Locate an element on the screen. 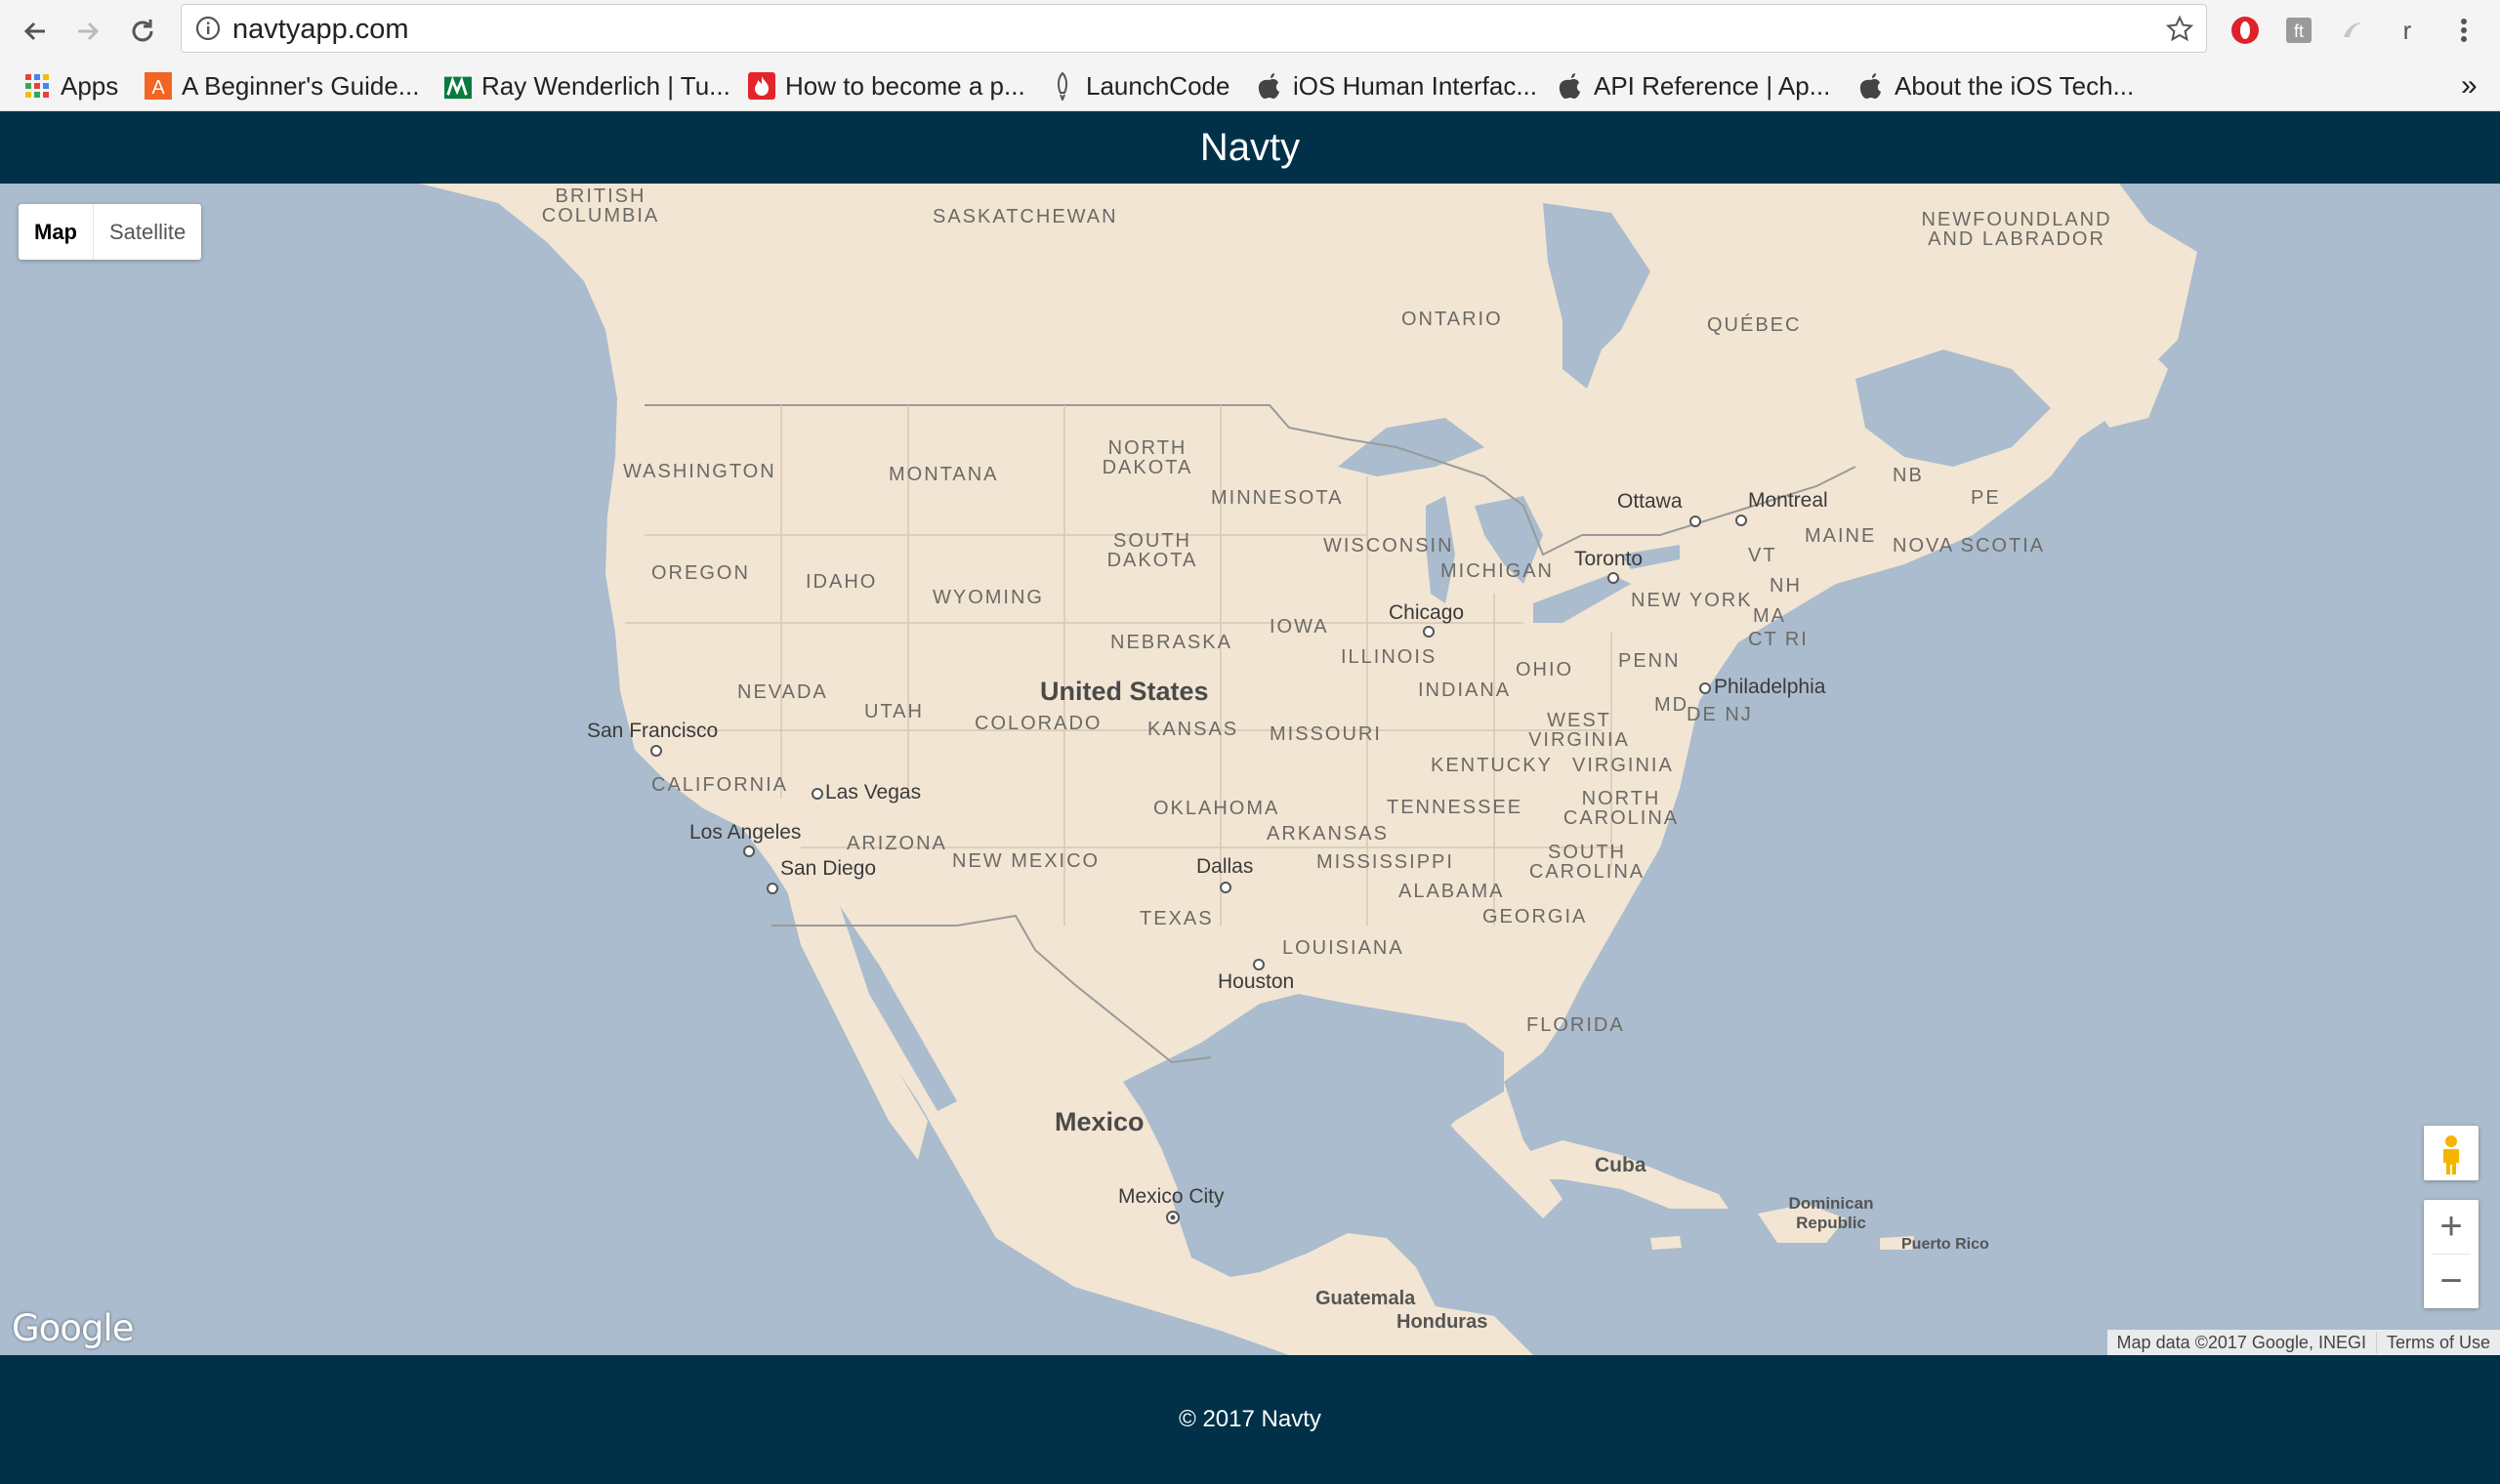 Image resolution: width=2500 pixels, height=1484 pixels. label-california: CALIFORNIA is located at coordinates (720, 785).